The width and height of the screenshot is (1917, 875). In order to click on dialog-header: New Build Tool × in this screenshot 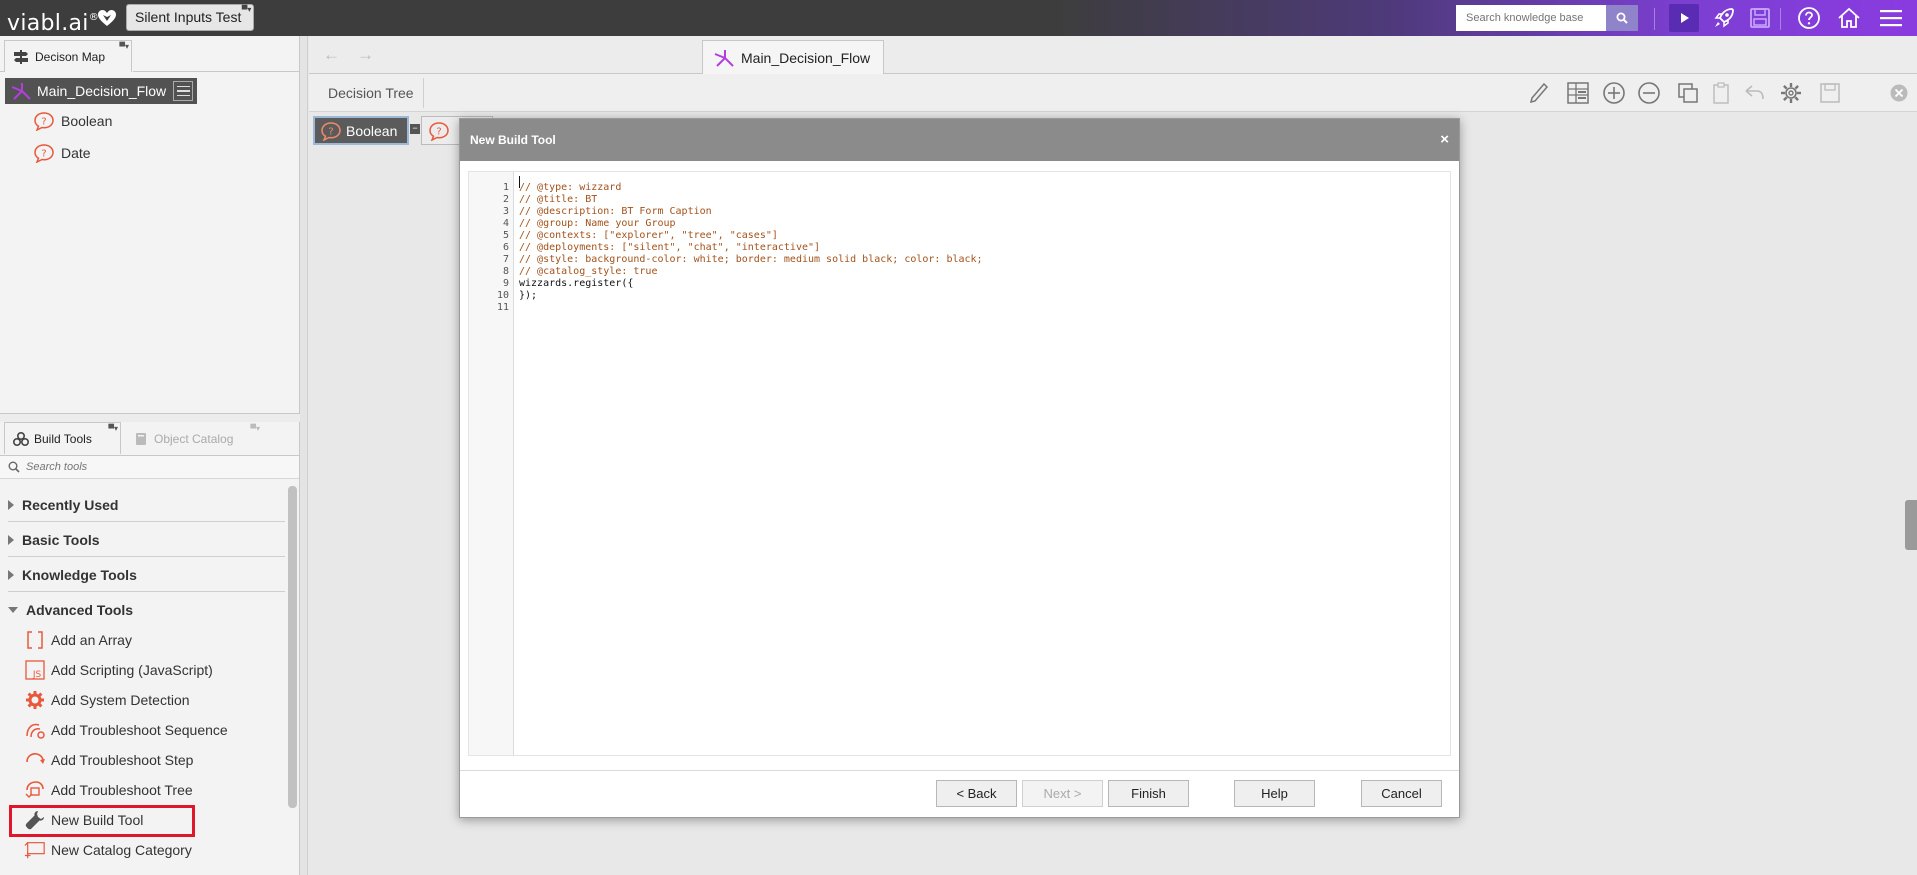, I will do `click(959, 140)`.